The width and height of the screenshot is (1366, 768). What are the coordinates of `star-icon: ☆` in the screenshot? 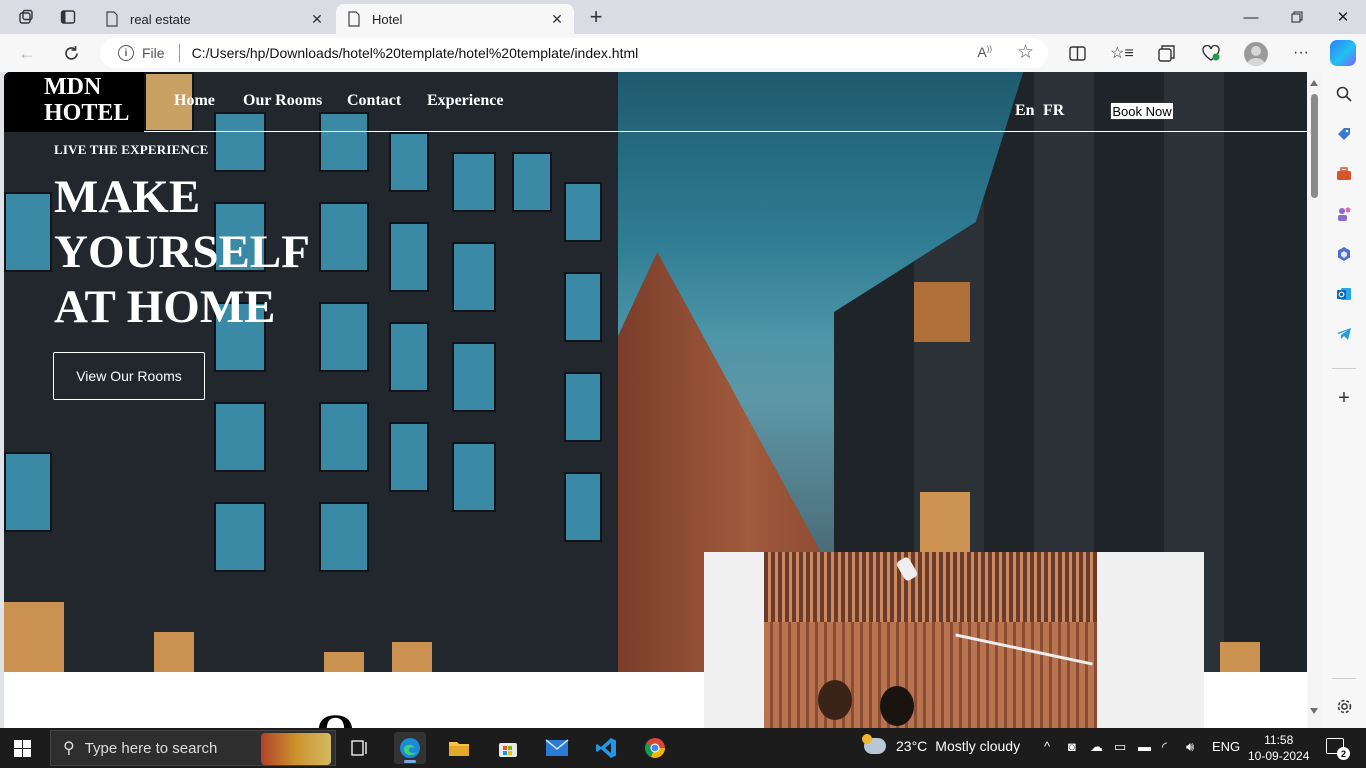 It's located at (1025, 52).